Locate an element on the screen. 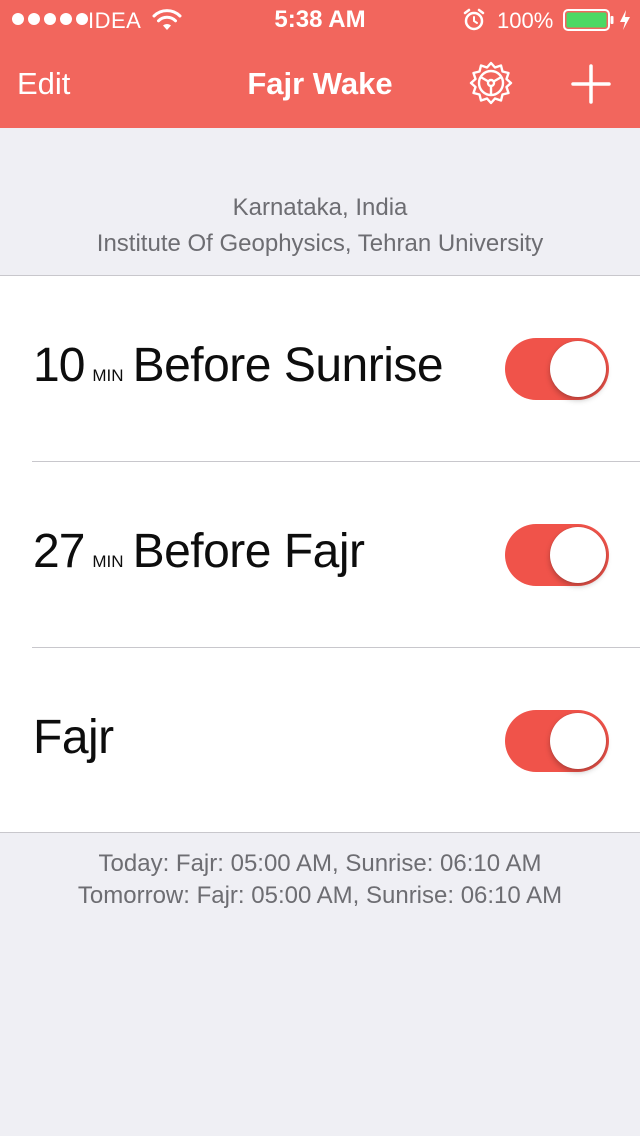  gear-icon is located at coordinates (491, 85).